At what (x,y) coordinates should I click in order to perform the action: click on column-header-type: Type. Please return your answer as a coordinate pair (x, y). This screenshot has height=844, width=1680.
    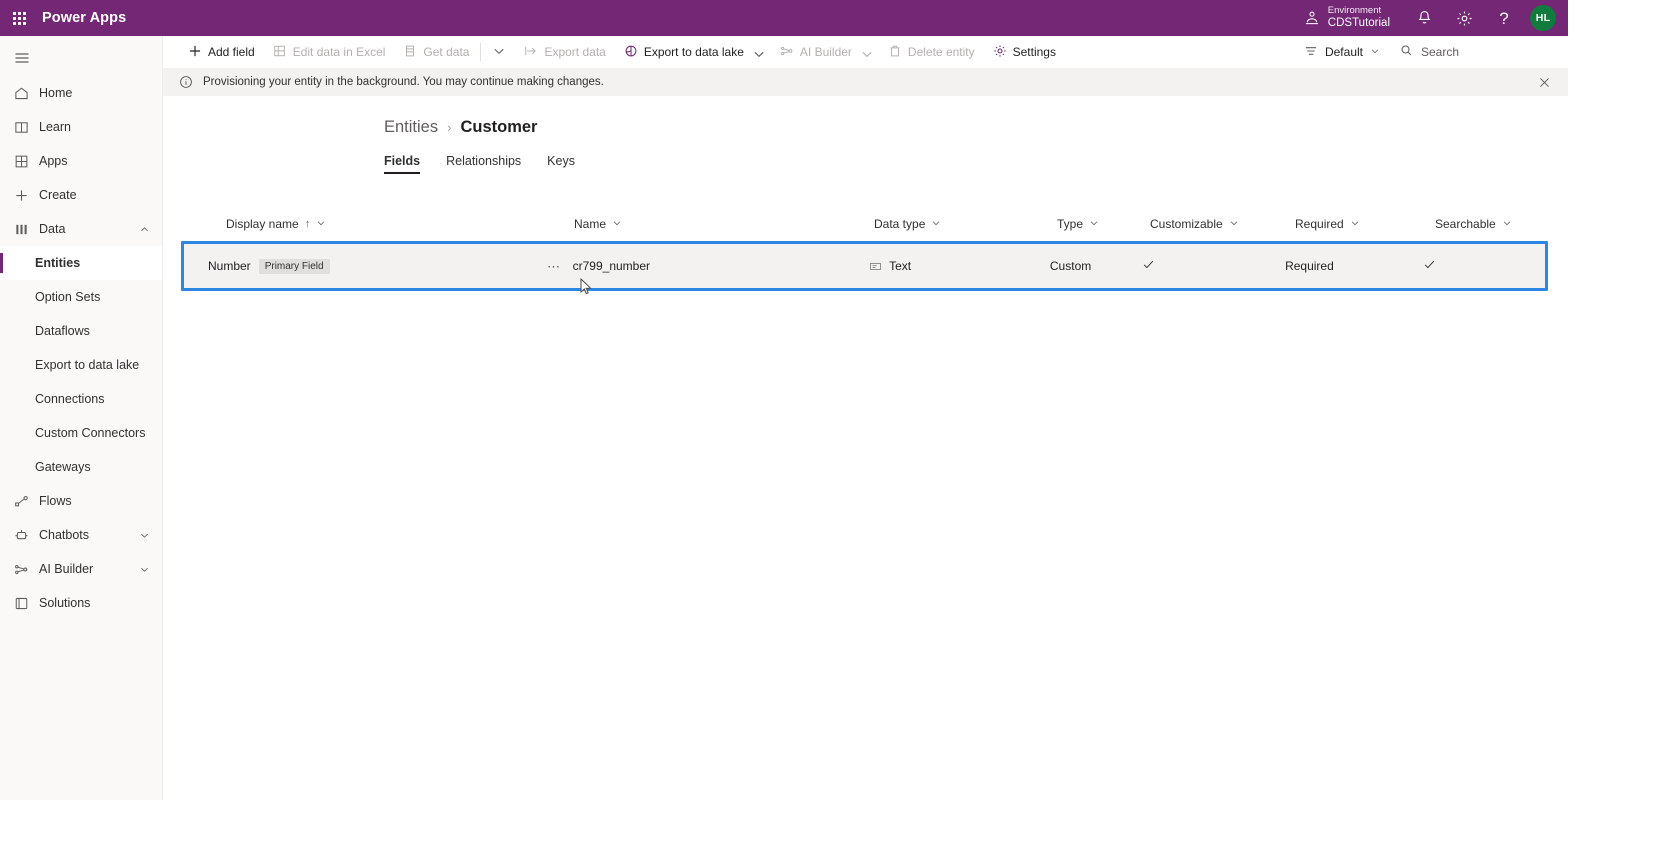
    Looking at the image, I should click on (1103, 224).